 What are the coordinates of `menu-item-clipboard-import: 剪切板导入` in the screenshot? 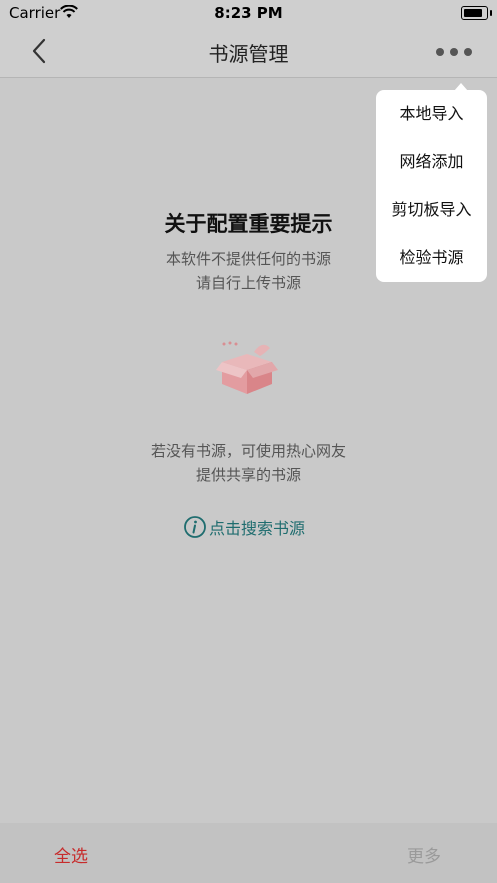 It's located at (431, 210).